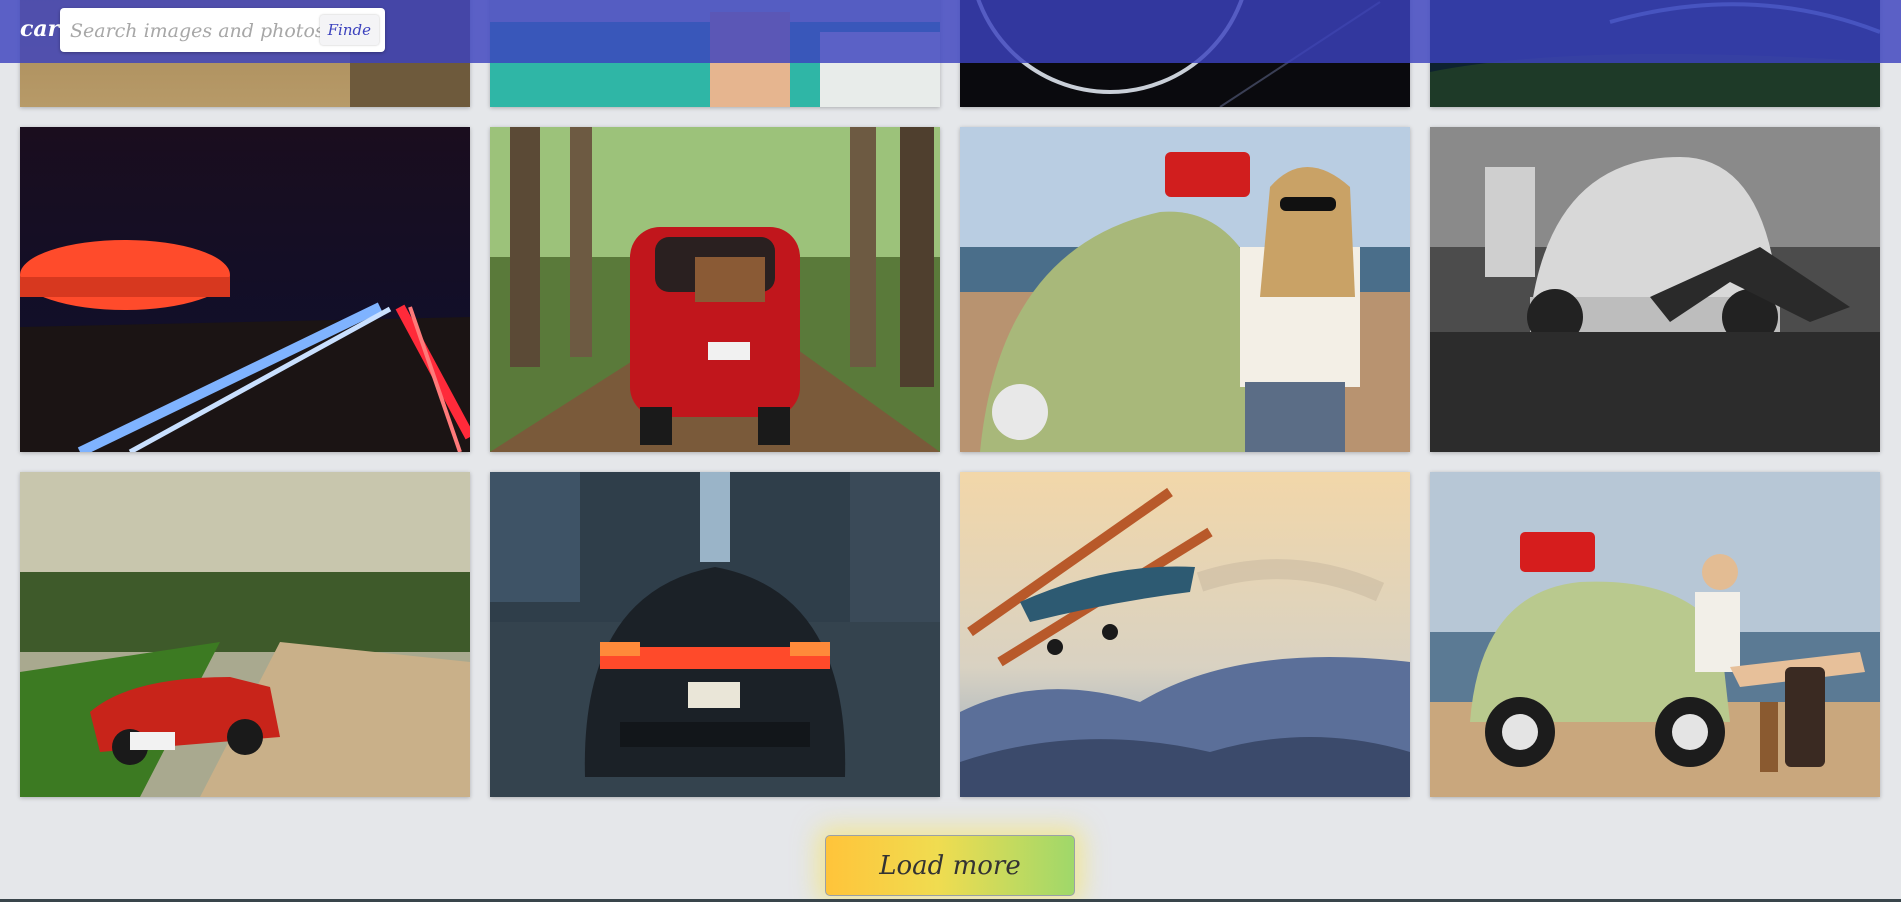 The height and width of the screenshot is (902, 1901). Describe the element at coordinates (195, 31) in the screenshot. I see `search-input` at that location.